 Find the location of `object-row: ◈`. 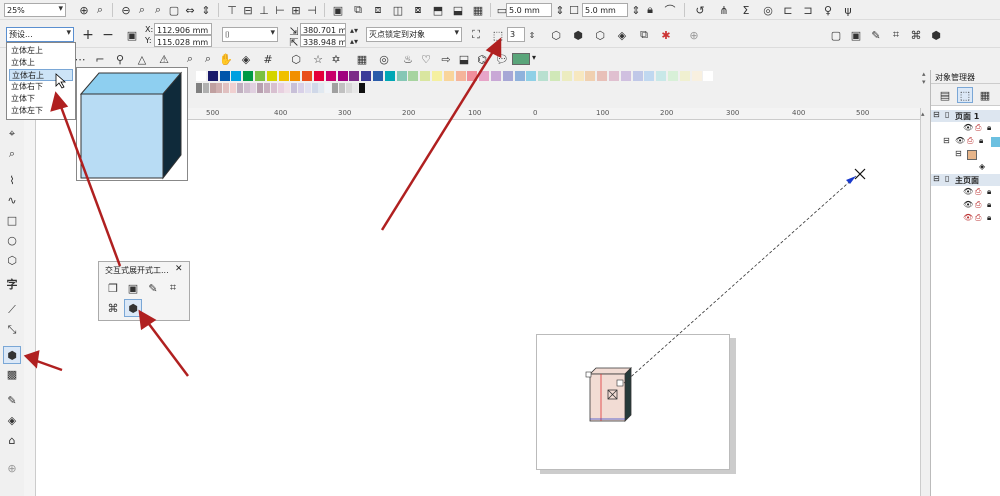

object-row: ◈ is located at coordinates (965, 168).